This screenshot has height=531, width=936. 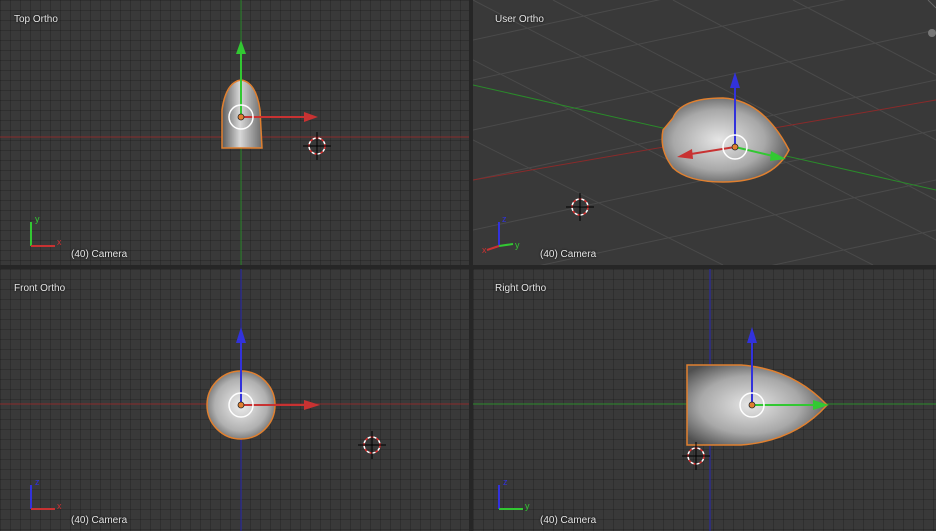 I want to click on viewport-divider-horizontal, so click(x=468, y=267).